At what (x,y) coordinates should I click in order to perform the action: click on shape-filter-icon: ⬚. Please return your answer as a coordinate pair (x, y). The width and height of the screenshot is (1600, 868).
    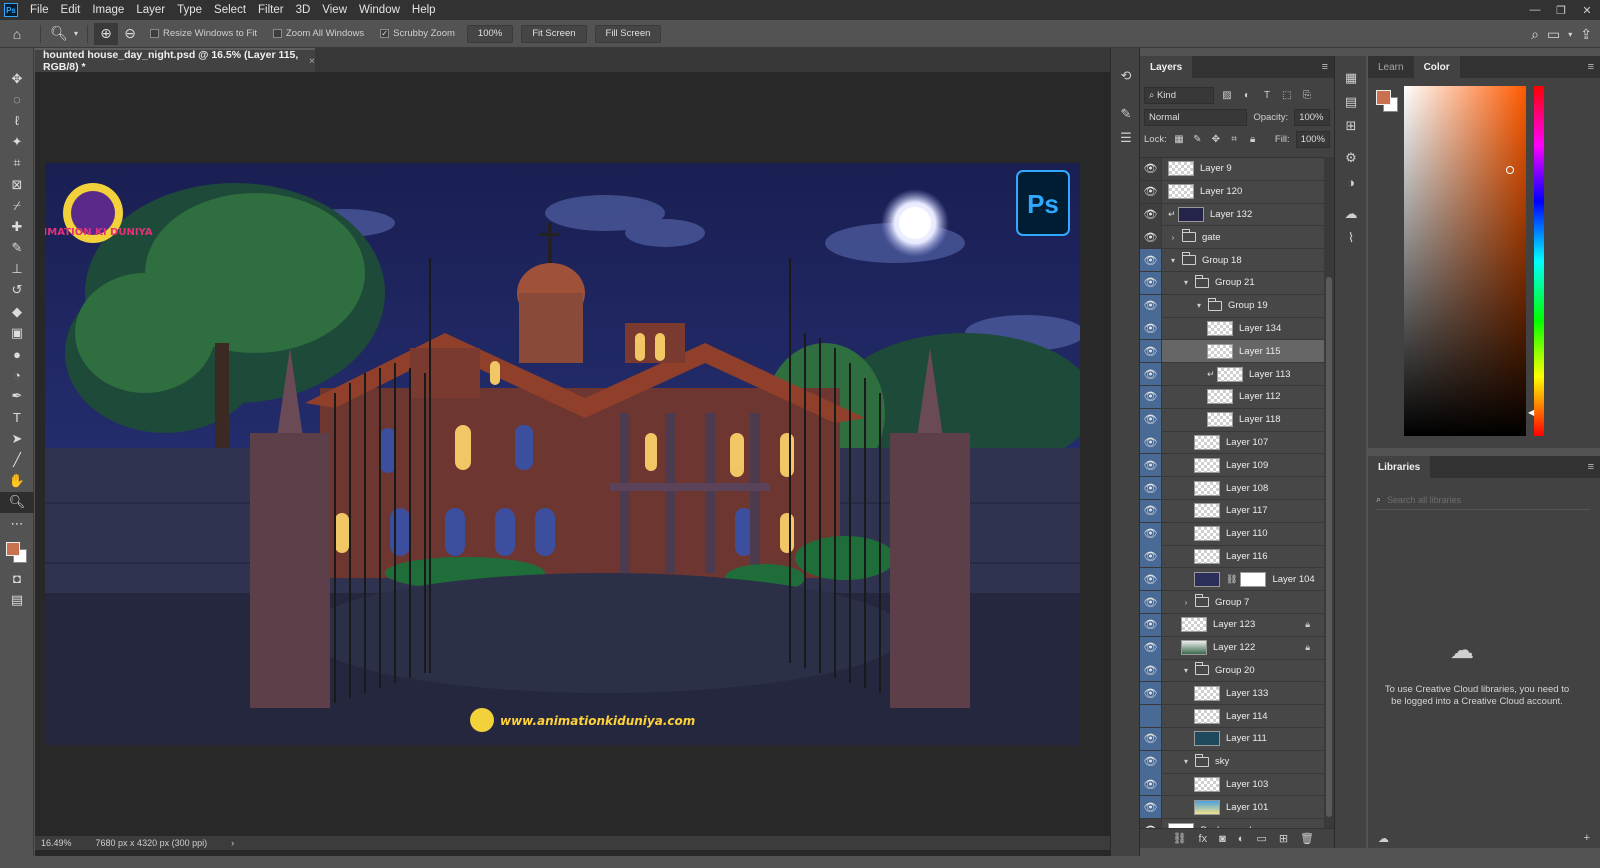
    Looking at the image, I should click on (1287, 95).